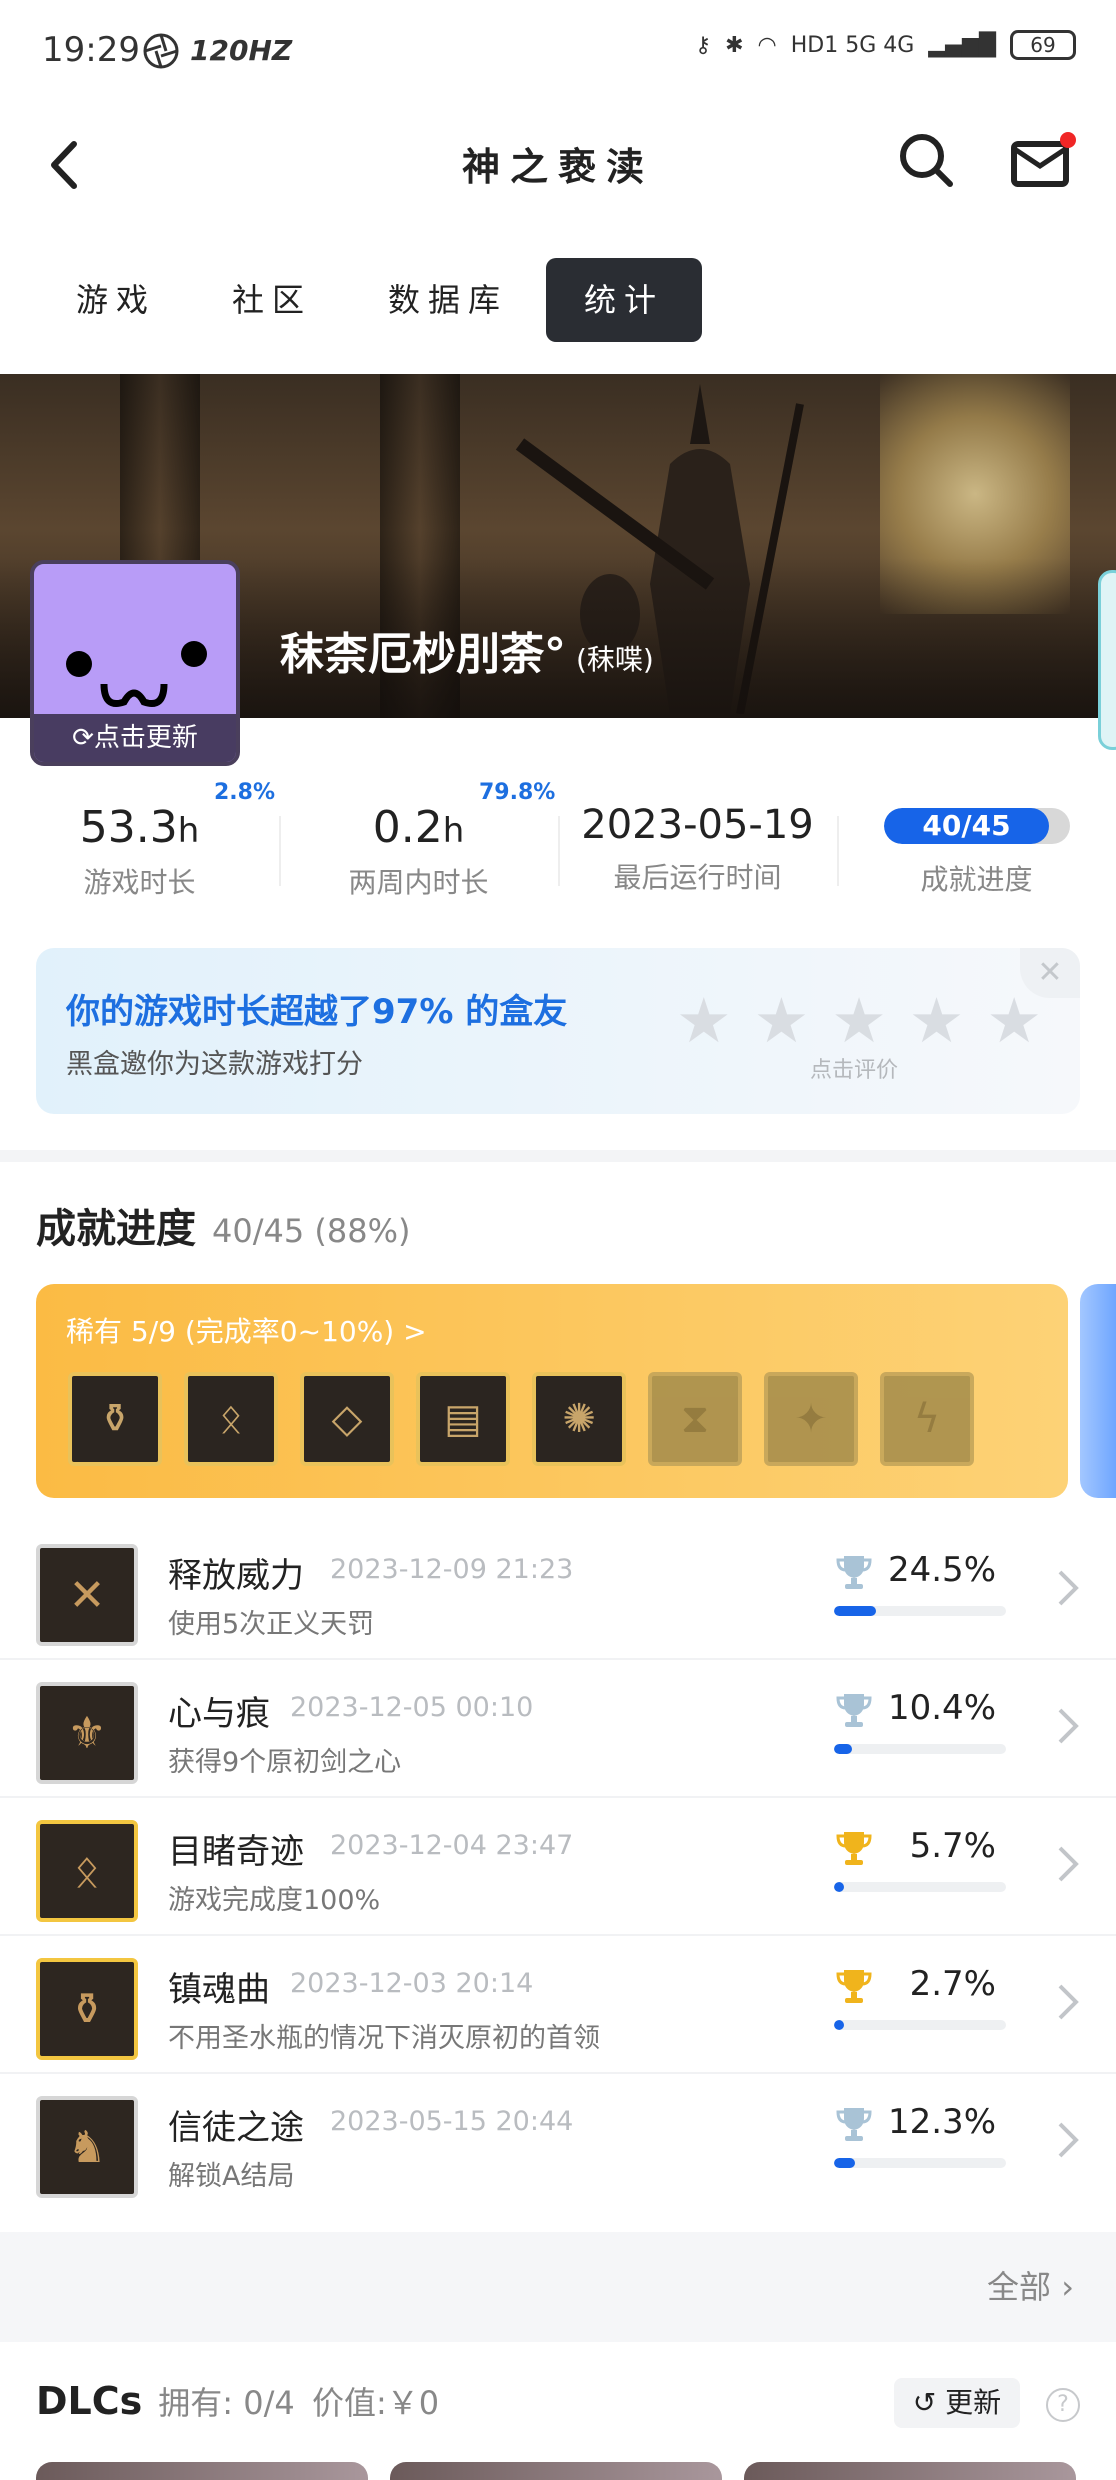  I want to click on achievement-date: 2023-05-15 20:44, so click(452, 2121).